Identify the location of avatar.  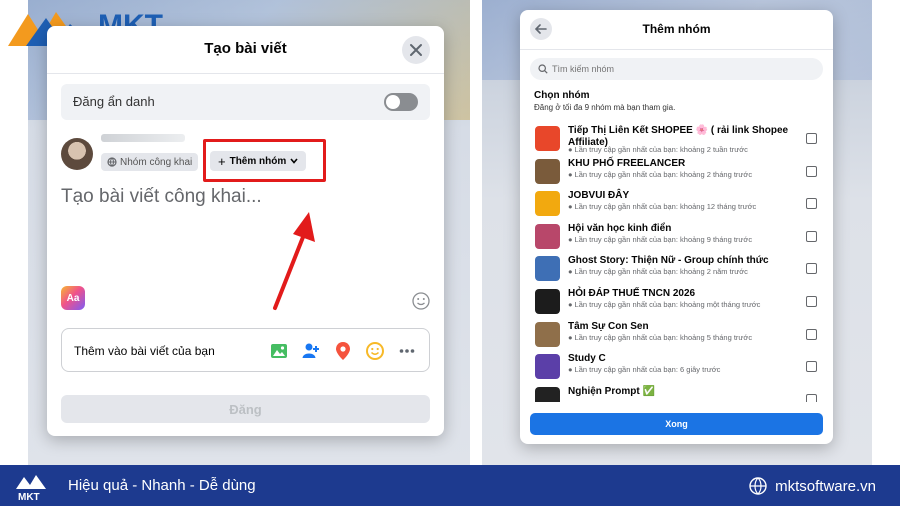
(77, 154).